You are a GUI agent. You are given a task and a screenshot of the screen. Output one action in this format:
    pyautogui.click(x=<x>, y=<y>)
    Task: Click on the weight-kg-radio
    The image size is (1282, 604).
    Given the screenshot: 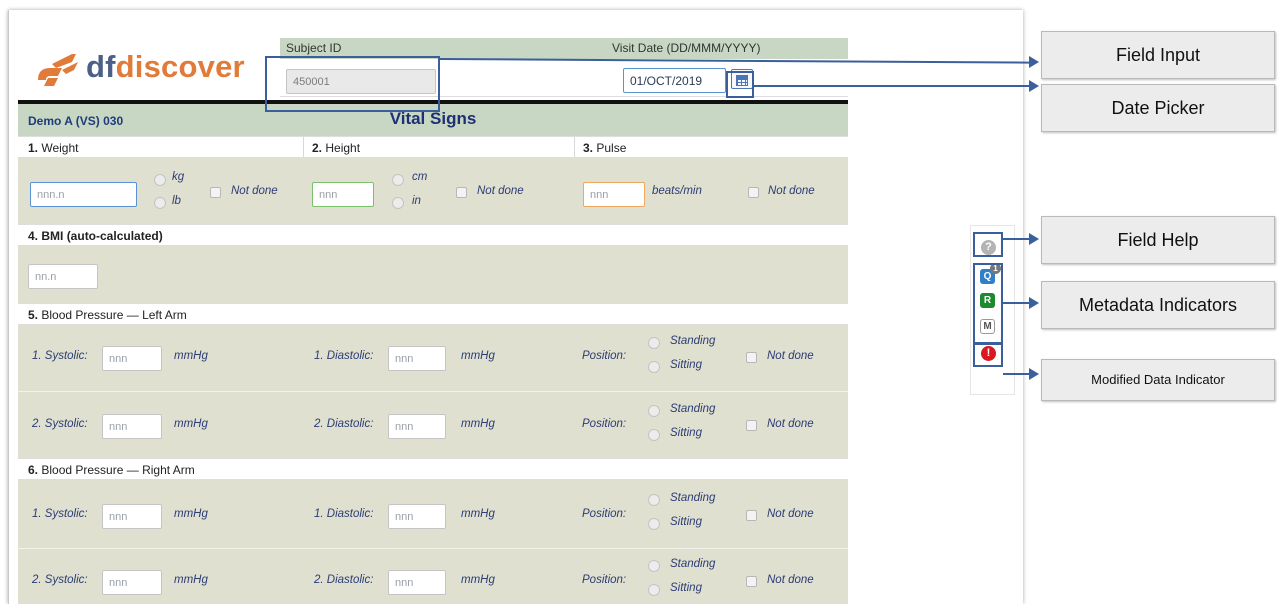 What is the action you would take?
    pyautogui.click(x=160, y=180)
    